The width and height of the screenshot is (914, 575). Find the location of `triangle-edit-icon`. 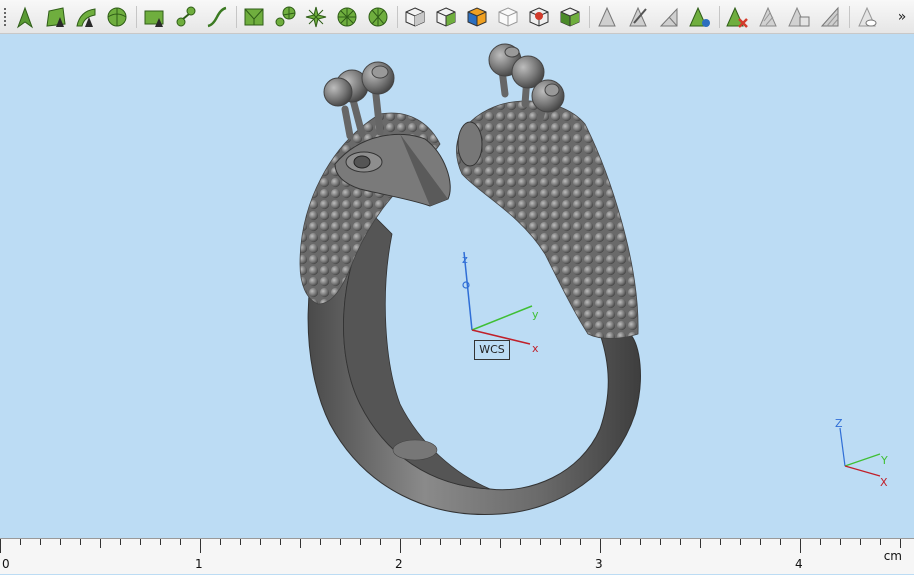

triangle-edit-icon is located at coordinates (638, 17).